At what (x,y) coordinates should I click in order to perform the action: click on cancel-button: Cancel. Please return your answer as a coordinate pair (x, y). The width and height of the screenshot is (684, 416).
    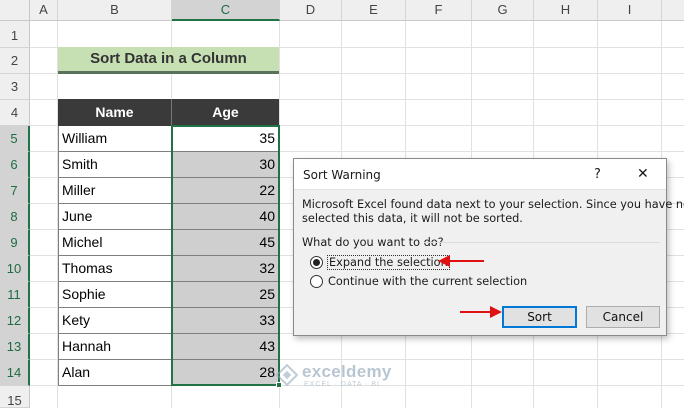
    Looking at the image, I should click on (623, 317).